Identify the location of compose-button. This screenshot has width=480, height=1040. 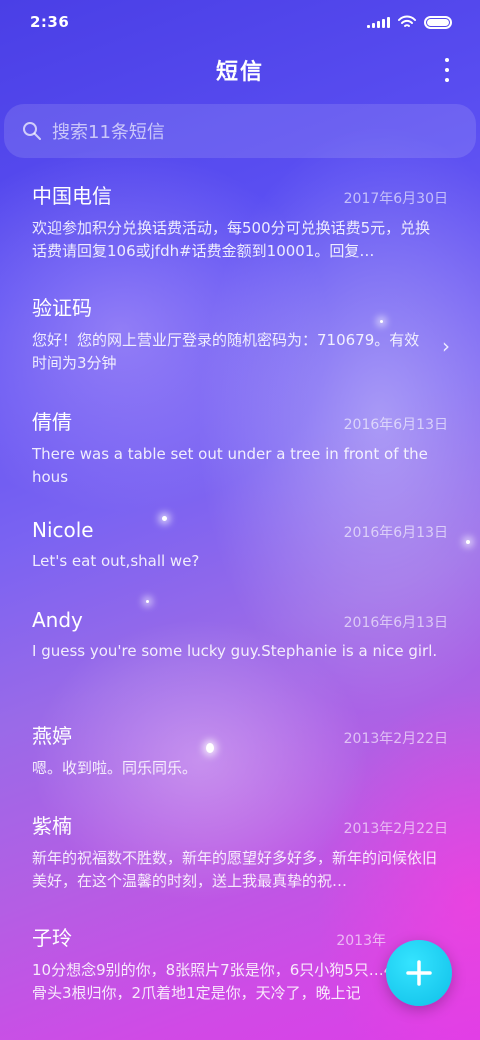
(419, 973).